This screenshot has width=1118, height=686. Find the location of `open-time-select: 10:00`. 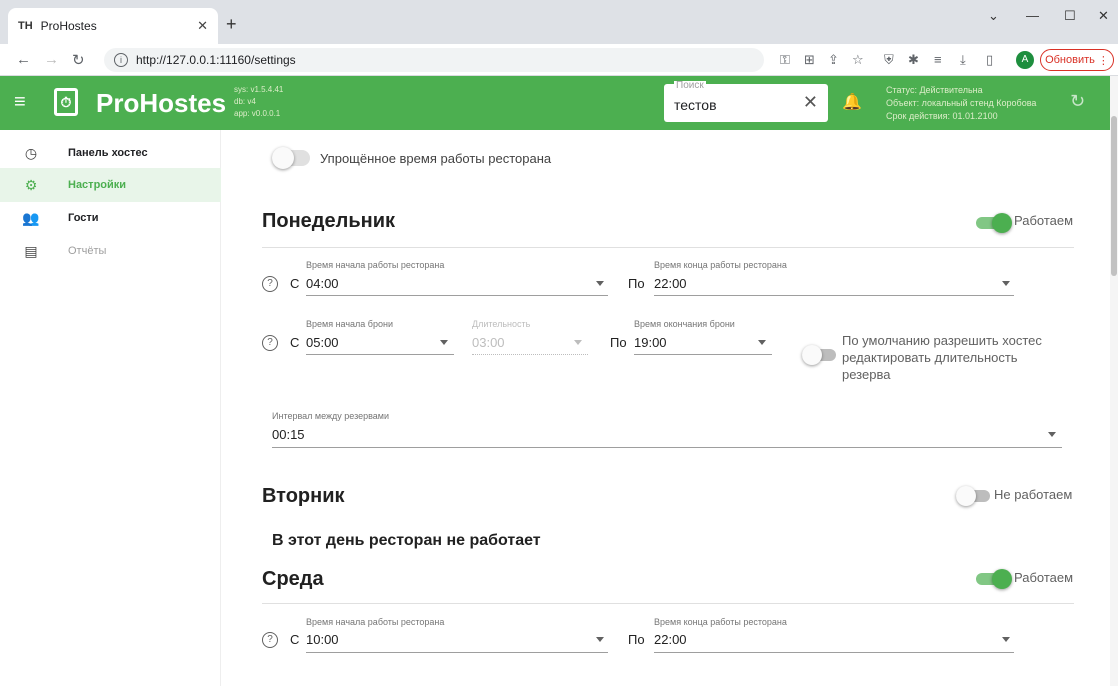

open-time-select: 10:00 is located at coordinates (322, 639).